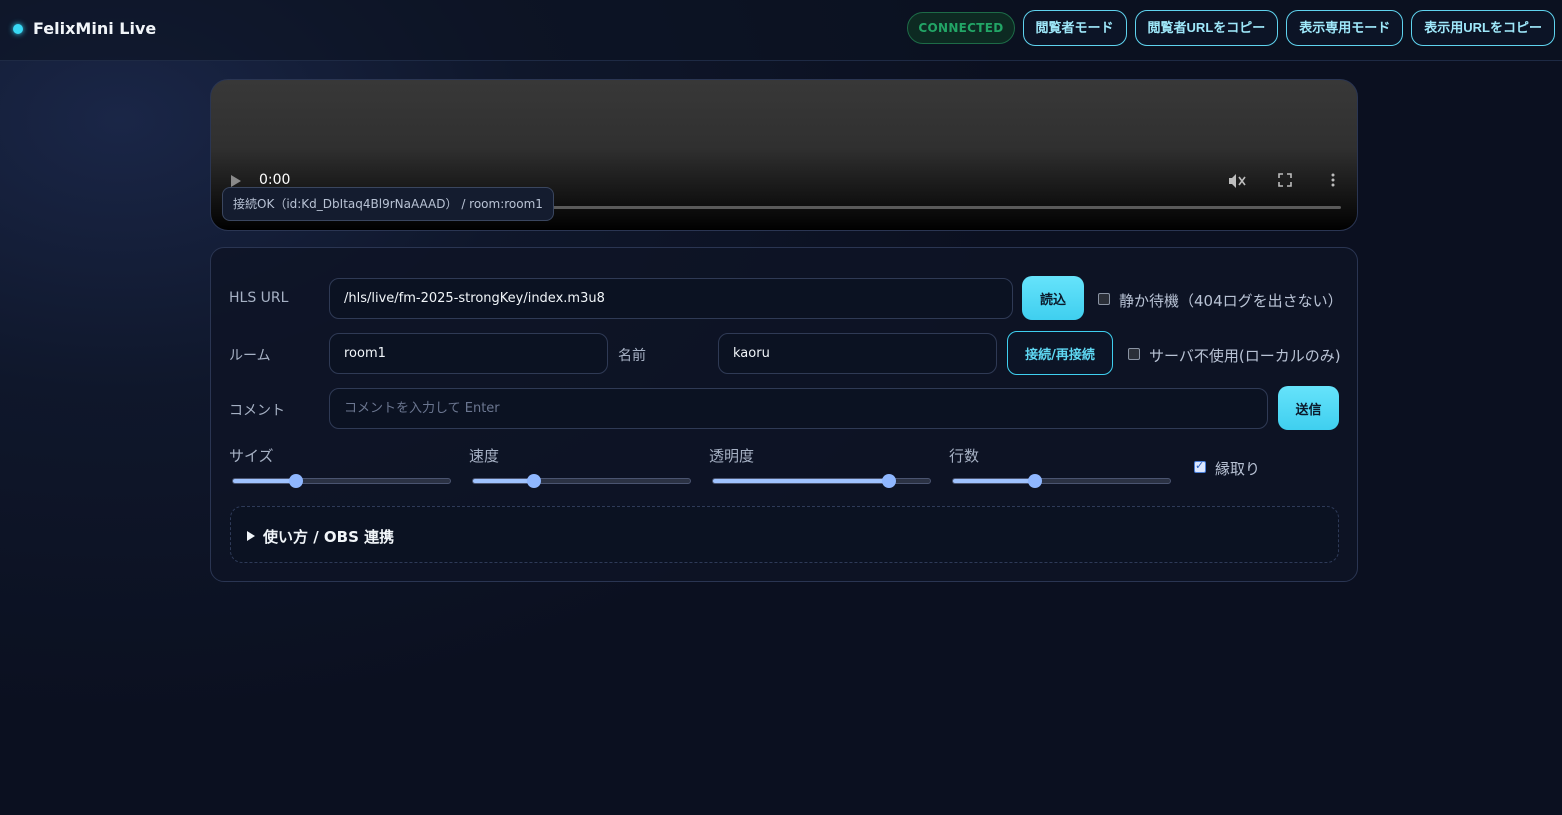  What do you see at coordinates (1074, 28) in the screenshot?
I see `viewer-mode-button: 閲覧者モード` at bounding box center [1074, 28].